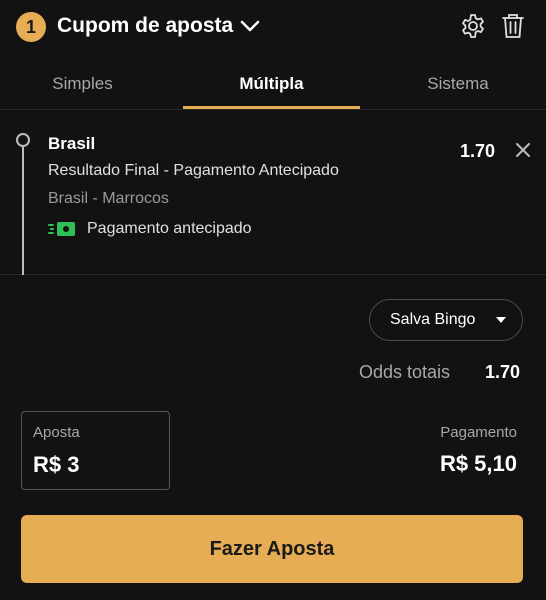  I want to click on payout-value: R$ 5,10, so click(478, 463).